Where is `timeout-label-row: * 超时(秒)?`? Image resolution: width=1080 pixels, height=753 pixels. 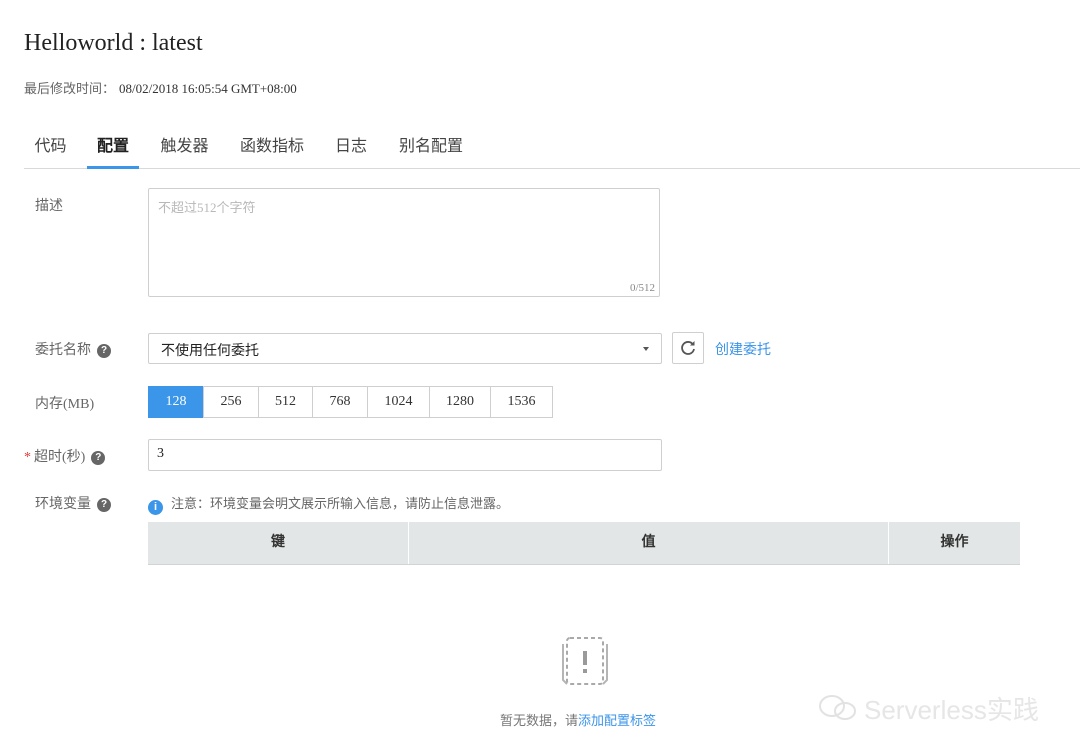
timeout-label-row: * 超时(秒)? is located at coordinates (65, 456).